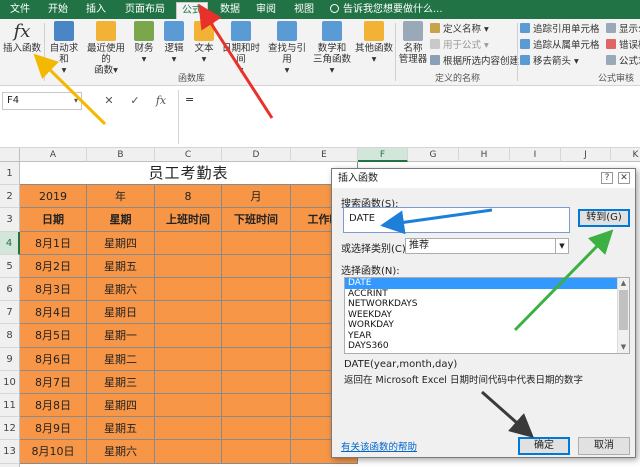  Describe the element at coordinates (256, 155) in the screenshot. I see `column-header-d: D` at that location.